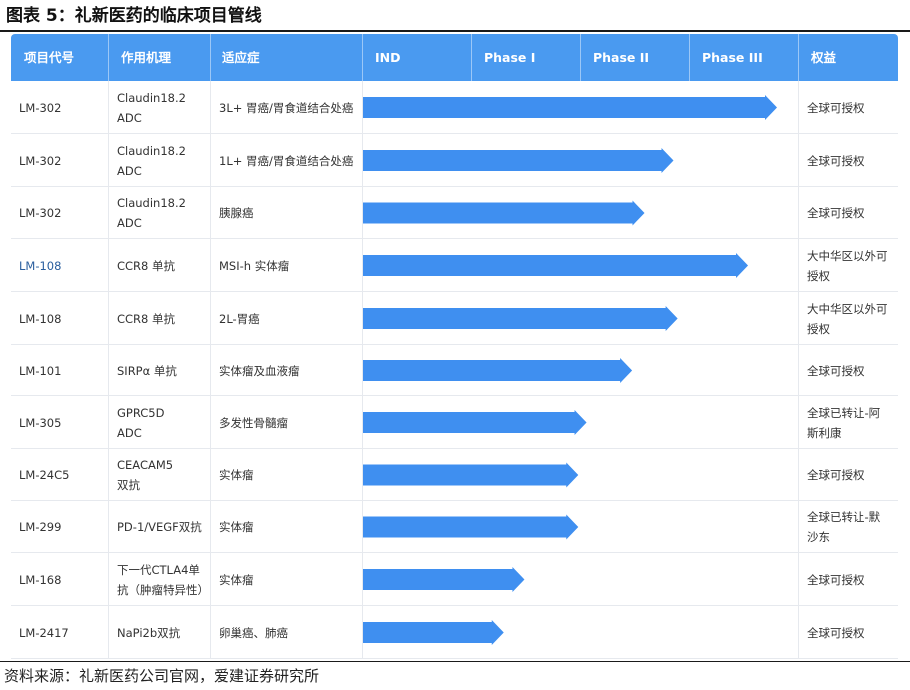 The height and width of the screenshot is (690, 910). Describe the element at coordinates (824, 57) in the screenshot. I see `header-rights: 权益` at that location.